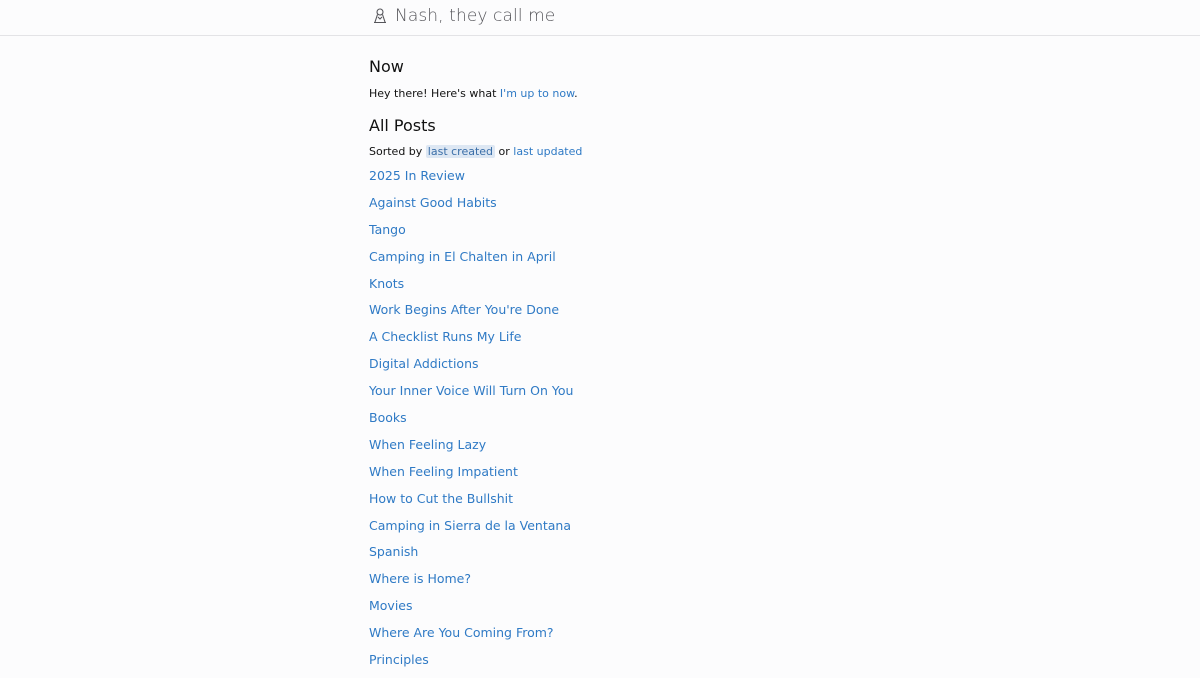 Image resolution: width=1200 pixels, height=678 pixels. I want to click on post-link: When Feeling Impatient, so click(443, 471).